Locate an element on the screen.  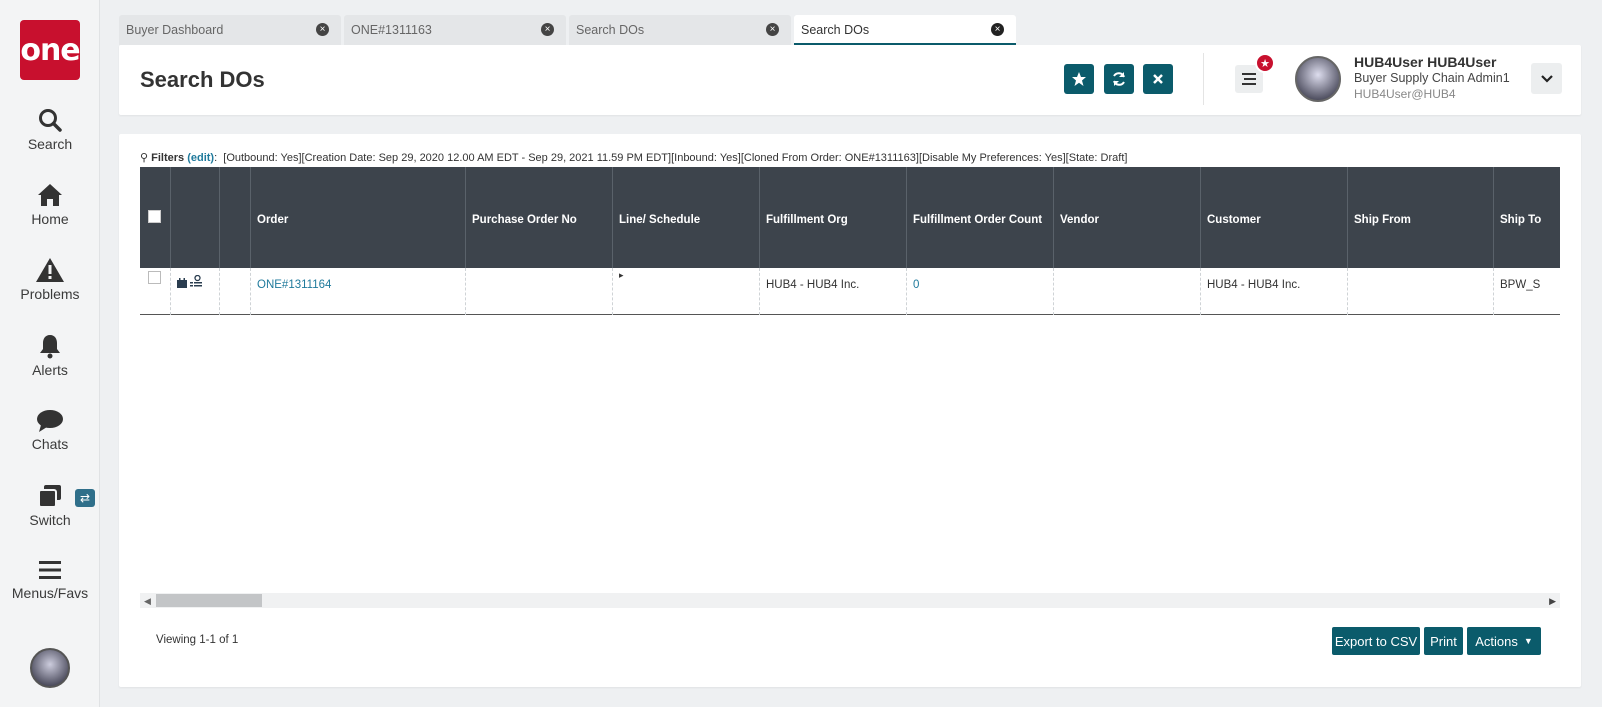
cell-purchase-order-no is located at coordinates (539, 291).